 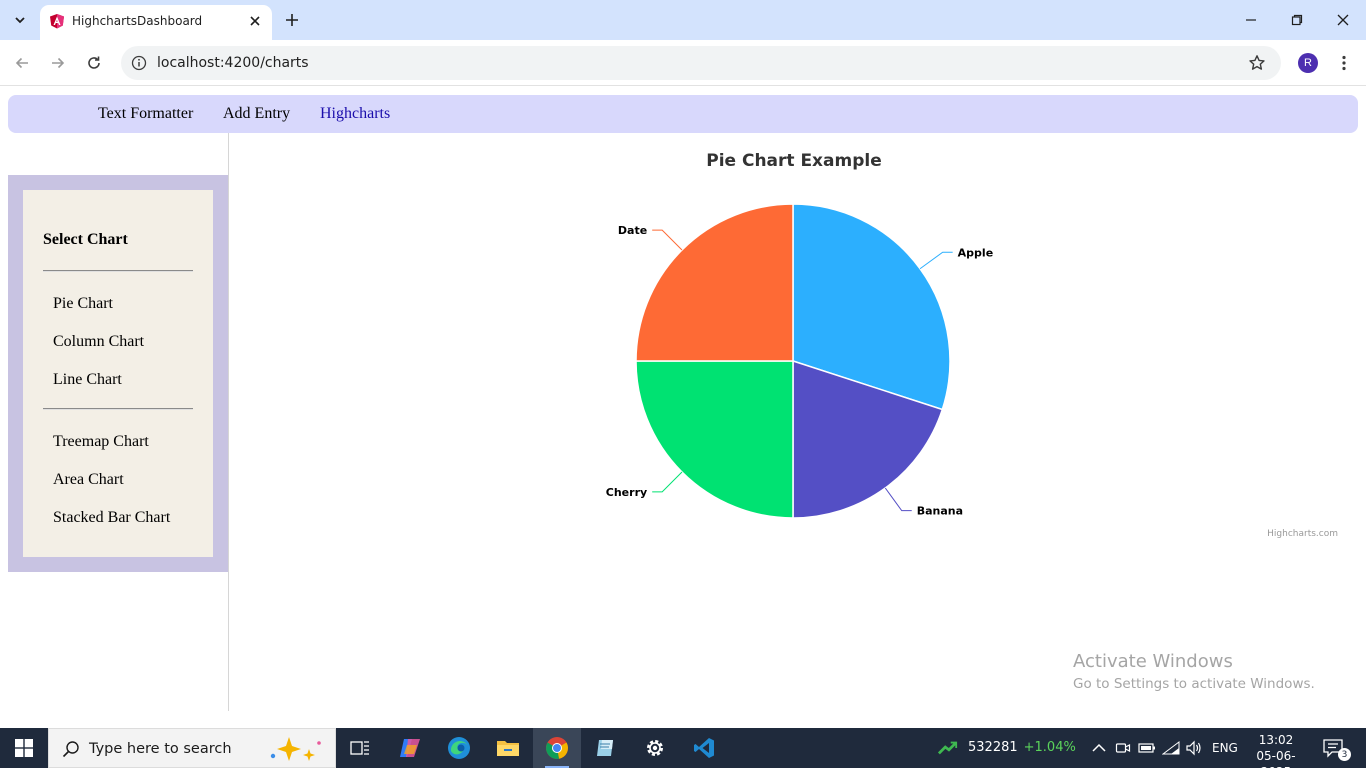 What do you see at coordinates (145, 114) in the screenshot?
I see `nav-link-text-formatter: Text Formatter` at bounding box center [145, 114].